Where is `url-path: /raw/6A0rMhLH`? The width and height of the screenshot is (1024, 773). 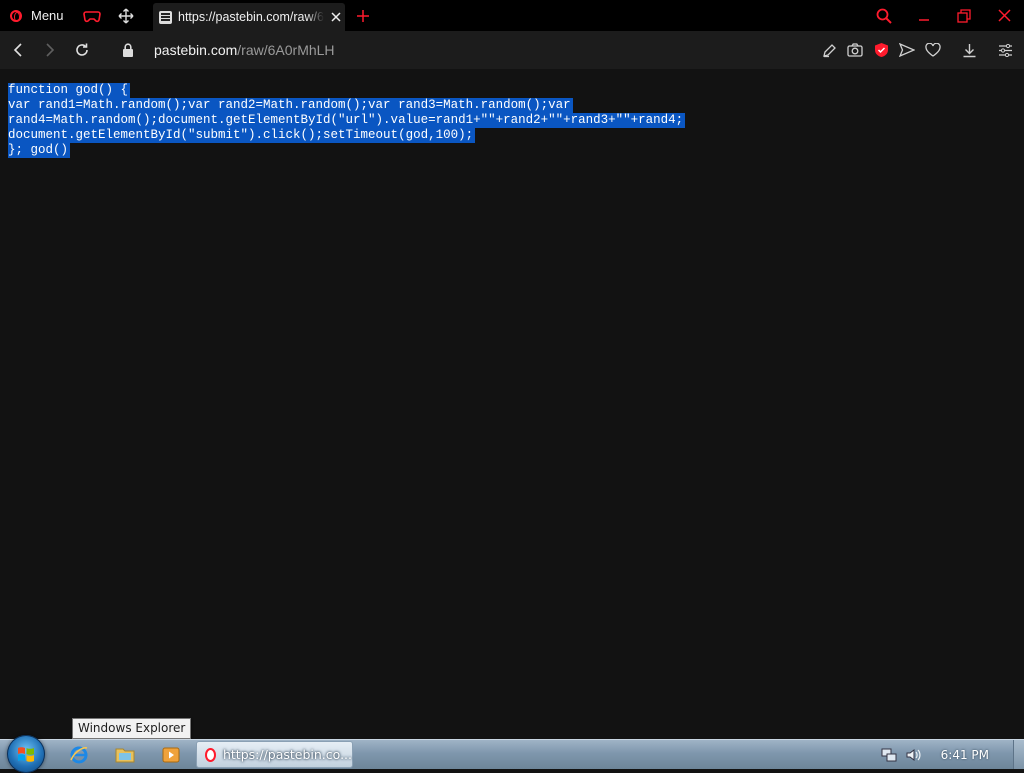 url-path: /raw/6A0rMhLH is located at coordinates (286, 50).